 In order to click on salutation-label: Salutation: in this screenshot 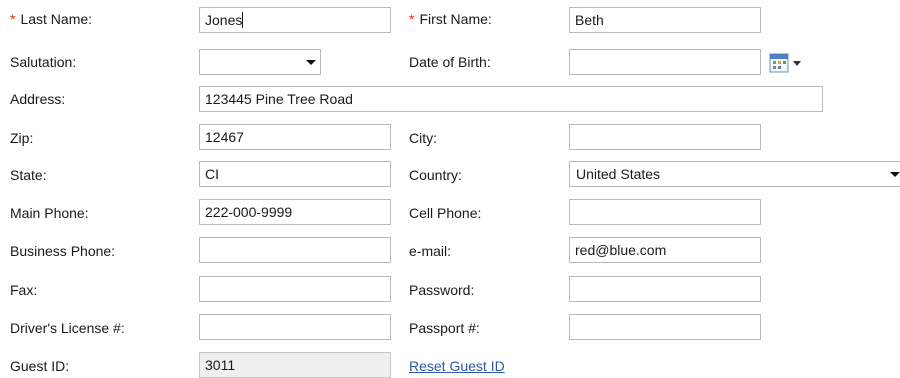, I will do `click(43, 62)`.